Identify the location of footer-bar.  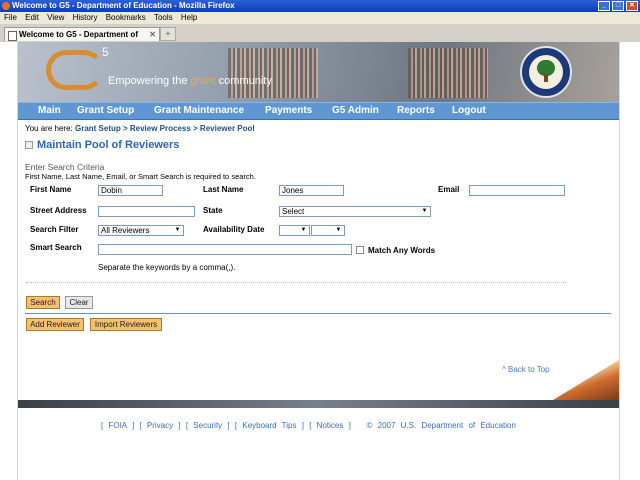
(318, 404).